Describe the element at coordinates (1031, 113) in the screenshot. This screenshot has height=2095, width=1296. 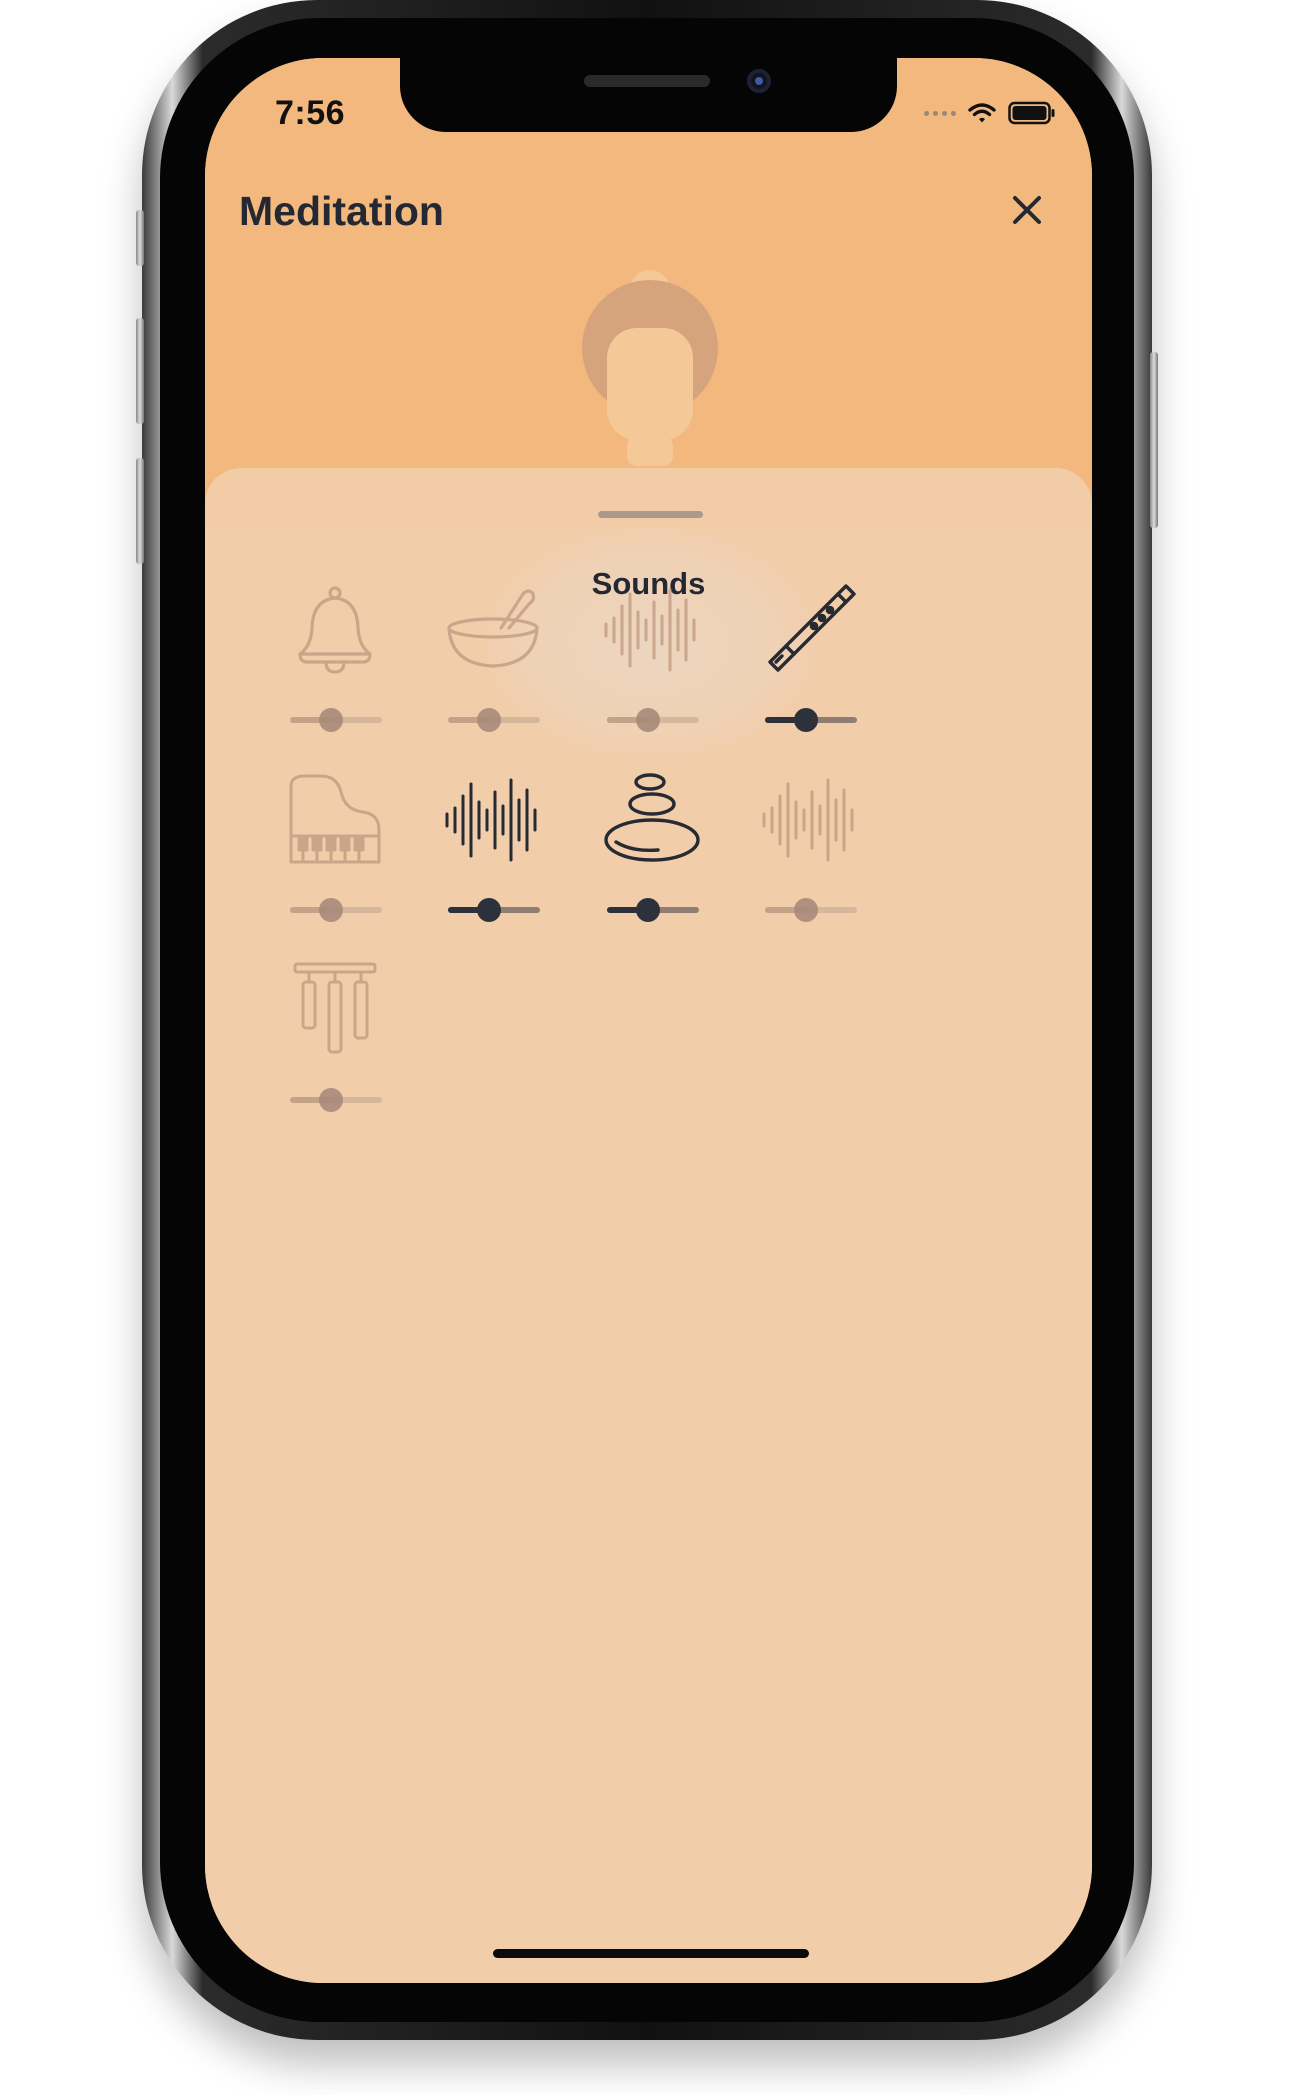
I see `battery-icon` at that location.